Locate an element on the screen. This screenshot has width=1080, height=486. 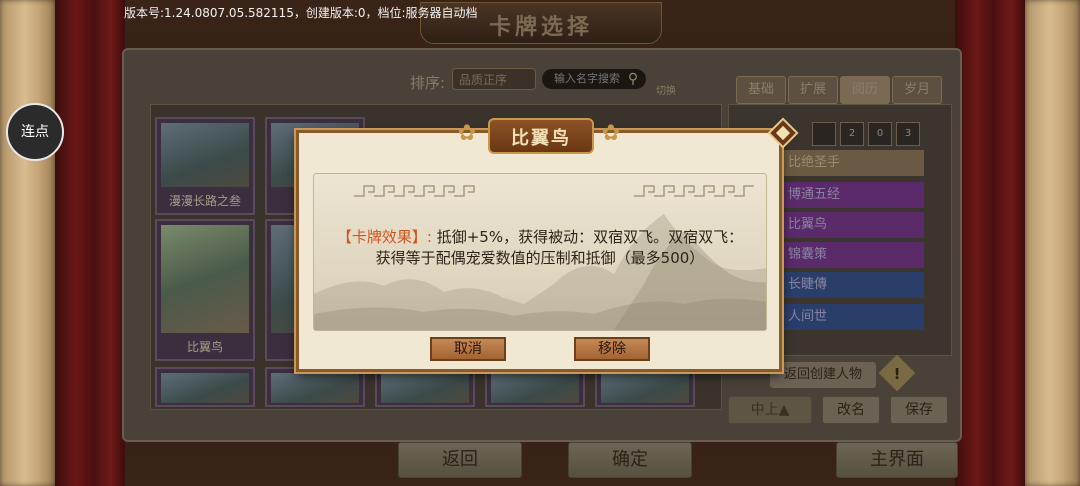
tier-select: 中上▲ is located at coordinates (770, 410).